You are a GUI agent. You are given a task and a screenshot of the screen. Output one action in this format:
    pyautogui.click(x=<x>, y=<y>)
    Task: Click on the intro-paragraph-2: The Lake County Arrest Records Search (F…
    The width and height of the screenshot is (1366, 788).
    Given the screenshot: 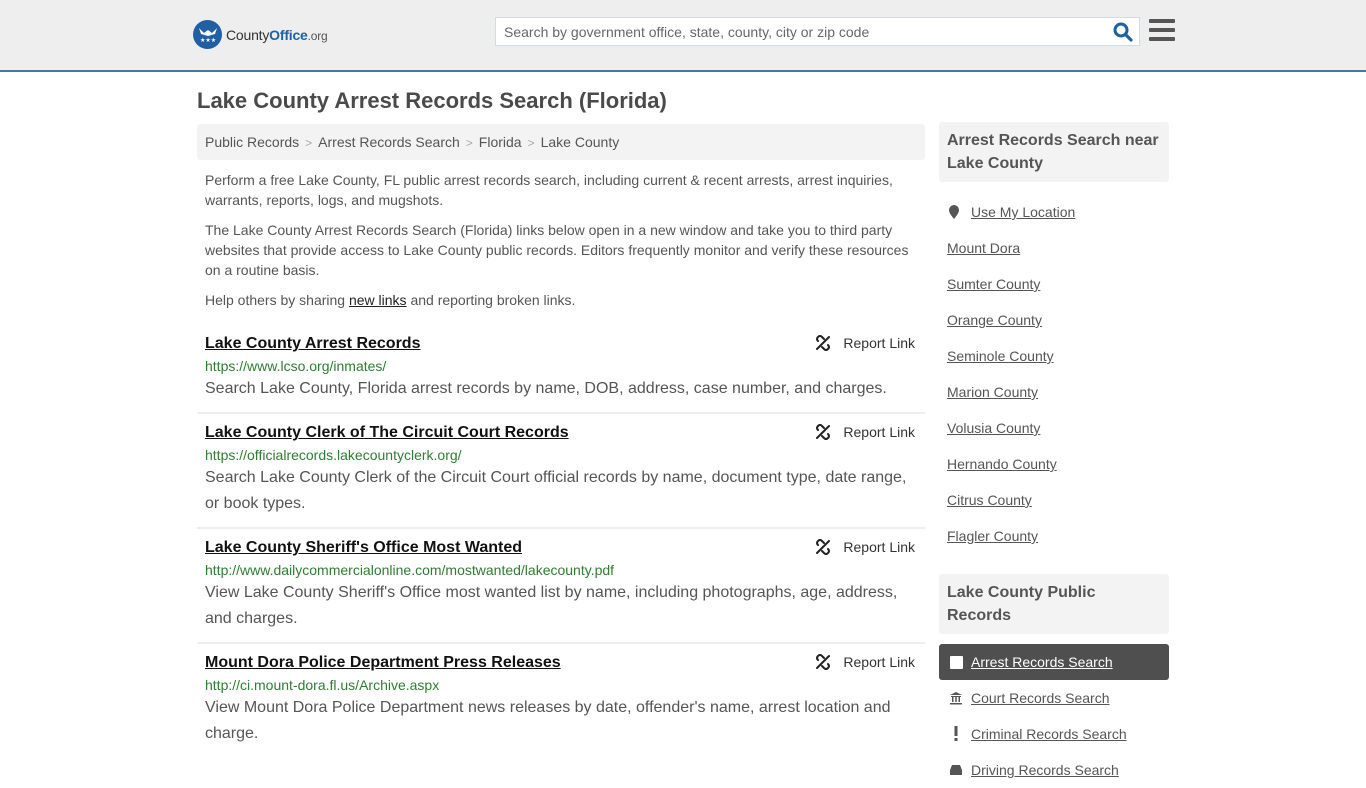 What is the action you would take?
    pyautogui.click(x=557, y=250)
    